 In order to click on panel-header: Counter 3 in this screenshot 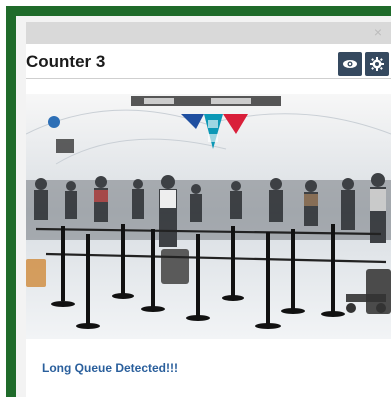, I will do `click(208, 61)`.